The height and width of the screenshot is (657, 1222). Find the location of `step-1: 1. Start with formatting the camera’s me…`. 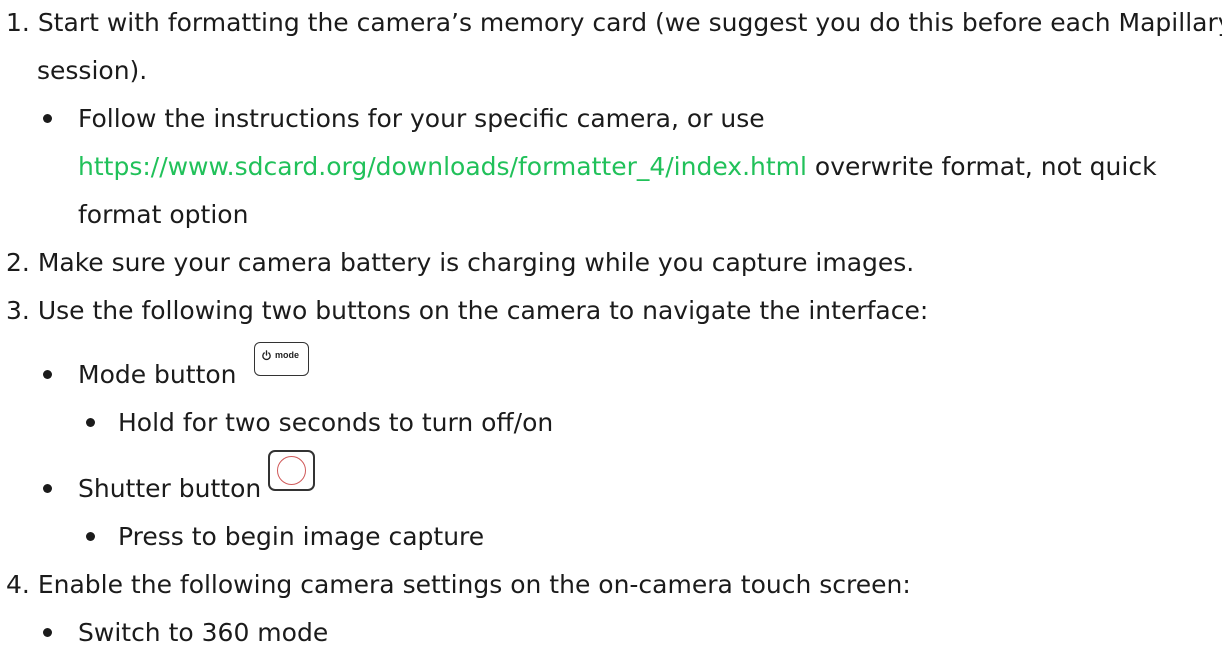

step-1: 1. Start with formatting the camera’s me… is located at coordinates (614, 23).